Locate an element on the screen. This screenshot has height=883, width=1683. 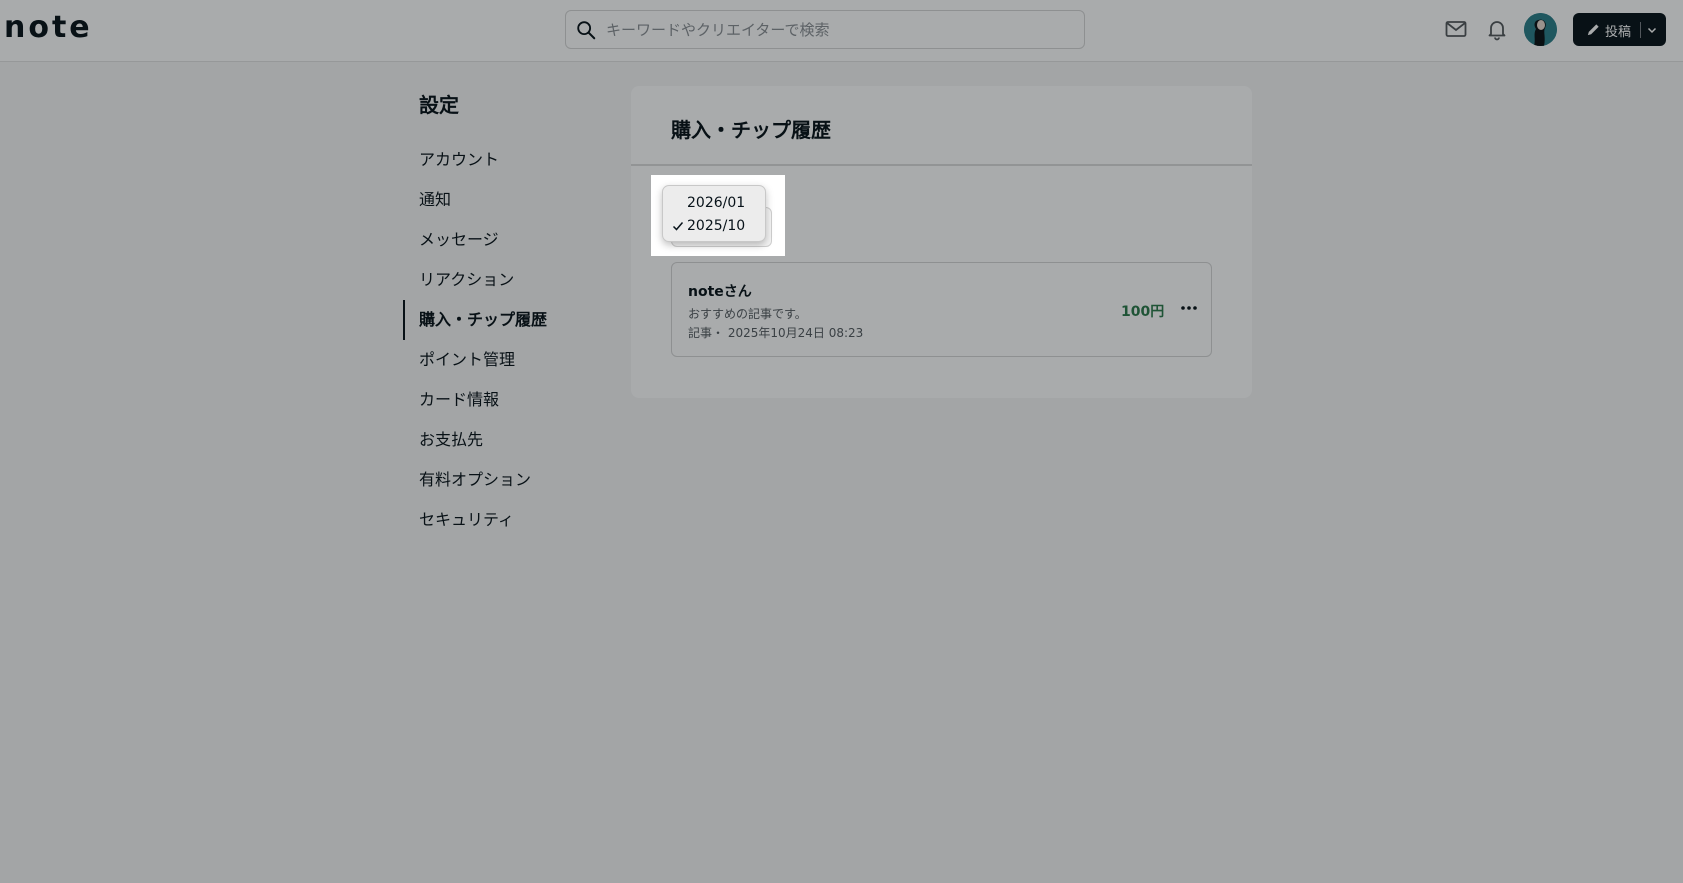
month-select-focus: 2026/01 2025/10 is located at coordinates (718, 215).